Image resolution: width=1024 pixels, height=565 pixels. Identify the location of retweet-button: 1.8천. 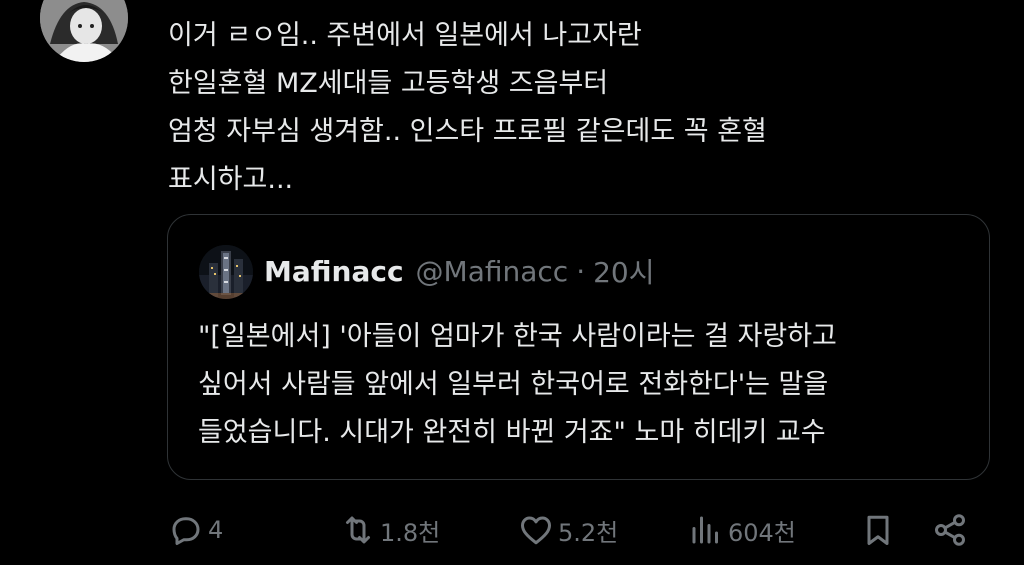
(390, 530).